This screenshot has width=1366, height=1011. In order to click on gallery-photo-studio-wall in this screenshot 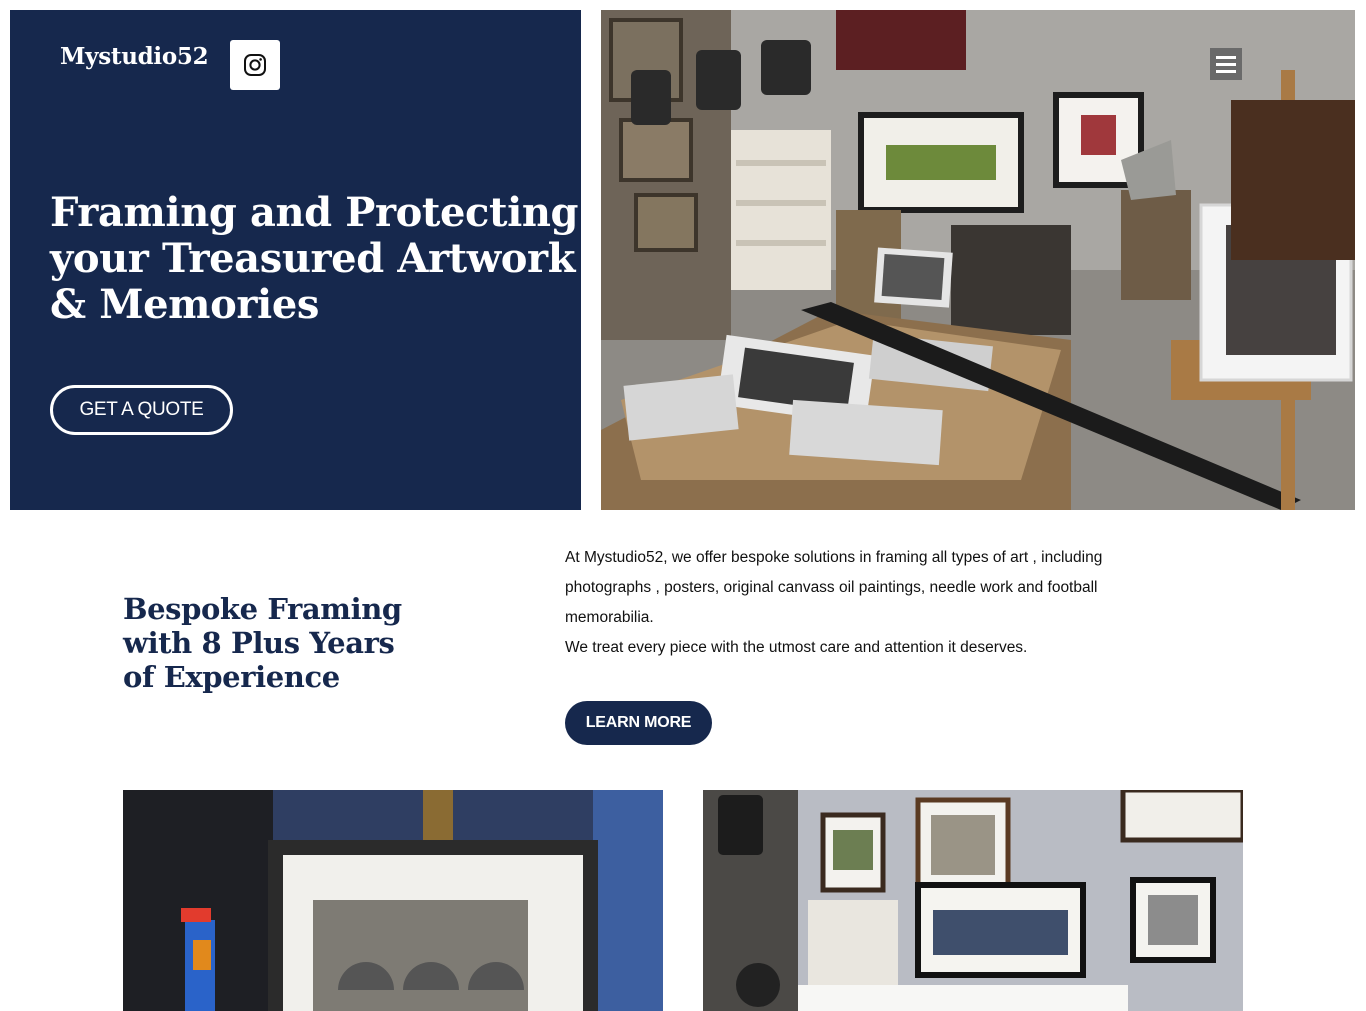, I will do `click(973, 900)`.